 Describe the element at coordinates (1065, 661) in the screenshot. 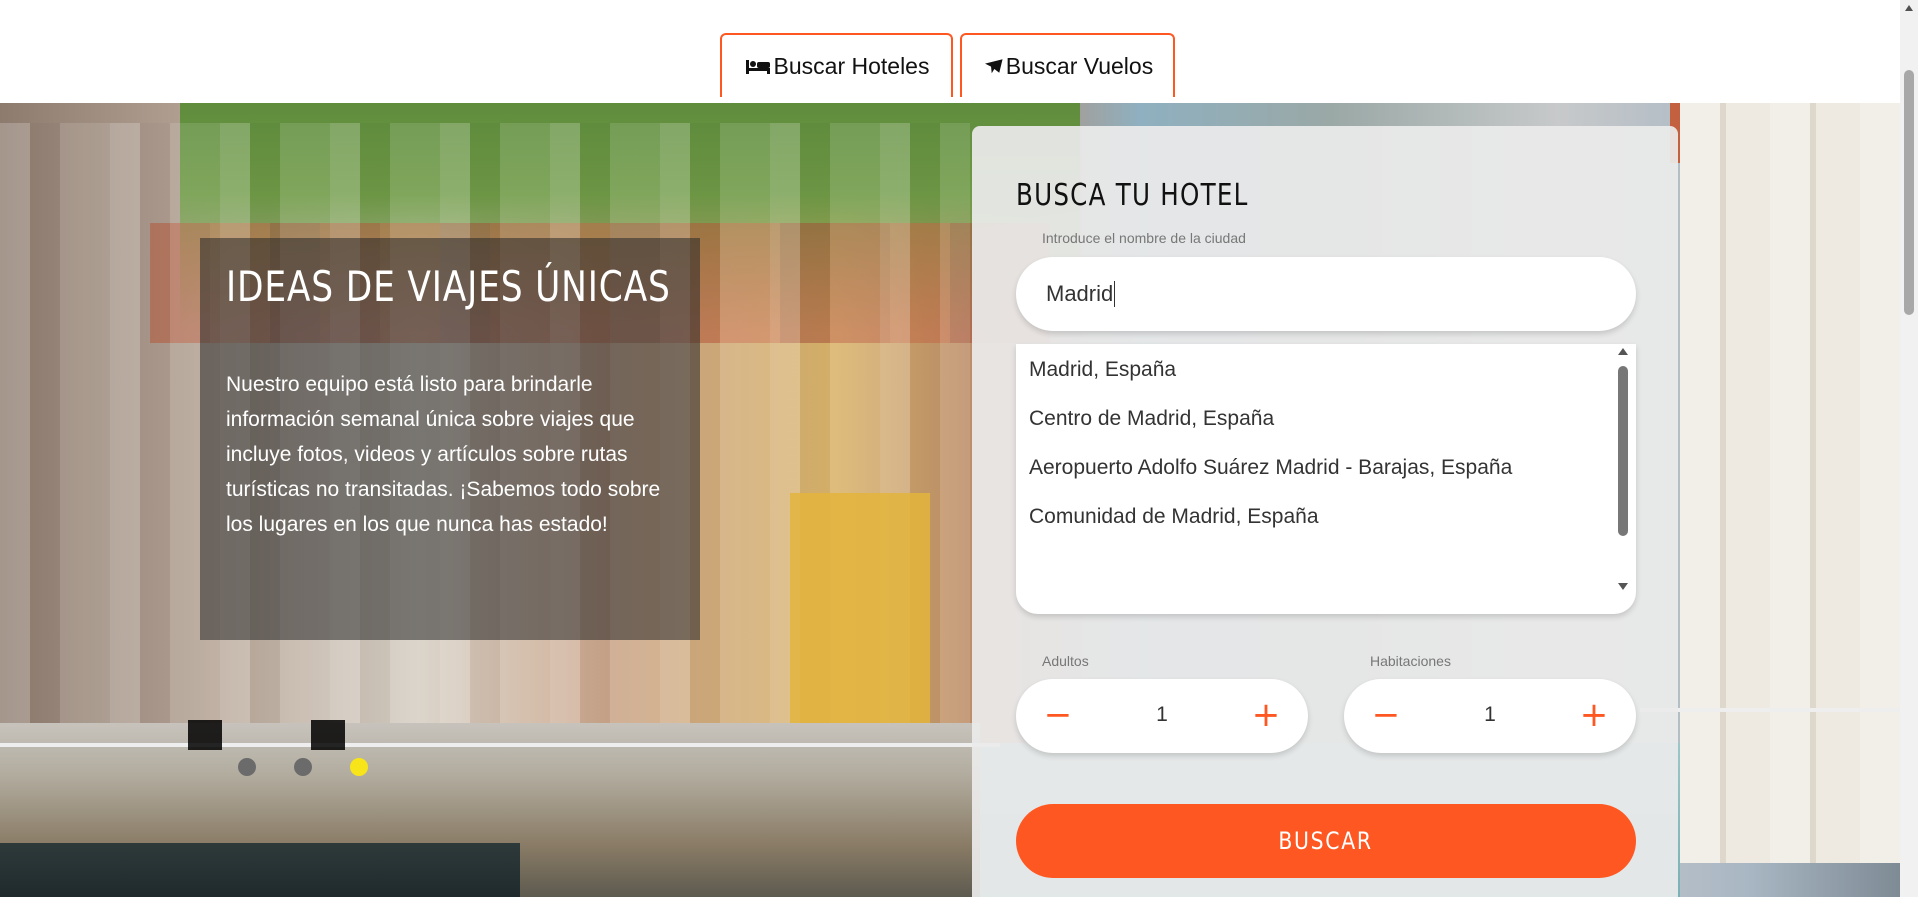

I see `adults-label: Adultos` at that location.